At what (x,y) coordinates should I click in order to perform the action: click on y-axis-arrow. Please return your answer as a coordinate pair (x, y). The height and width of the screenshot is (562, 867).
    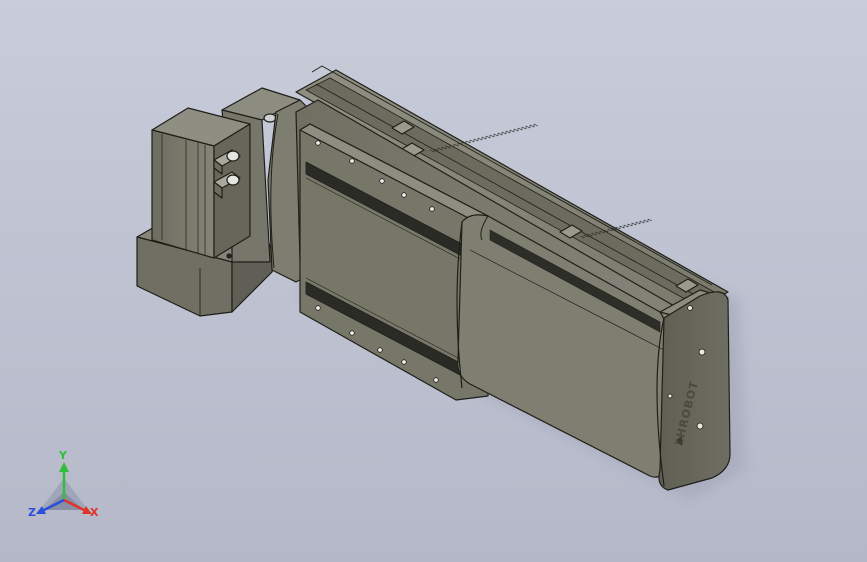
    Looking at the image, I should click on (64, 467).